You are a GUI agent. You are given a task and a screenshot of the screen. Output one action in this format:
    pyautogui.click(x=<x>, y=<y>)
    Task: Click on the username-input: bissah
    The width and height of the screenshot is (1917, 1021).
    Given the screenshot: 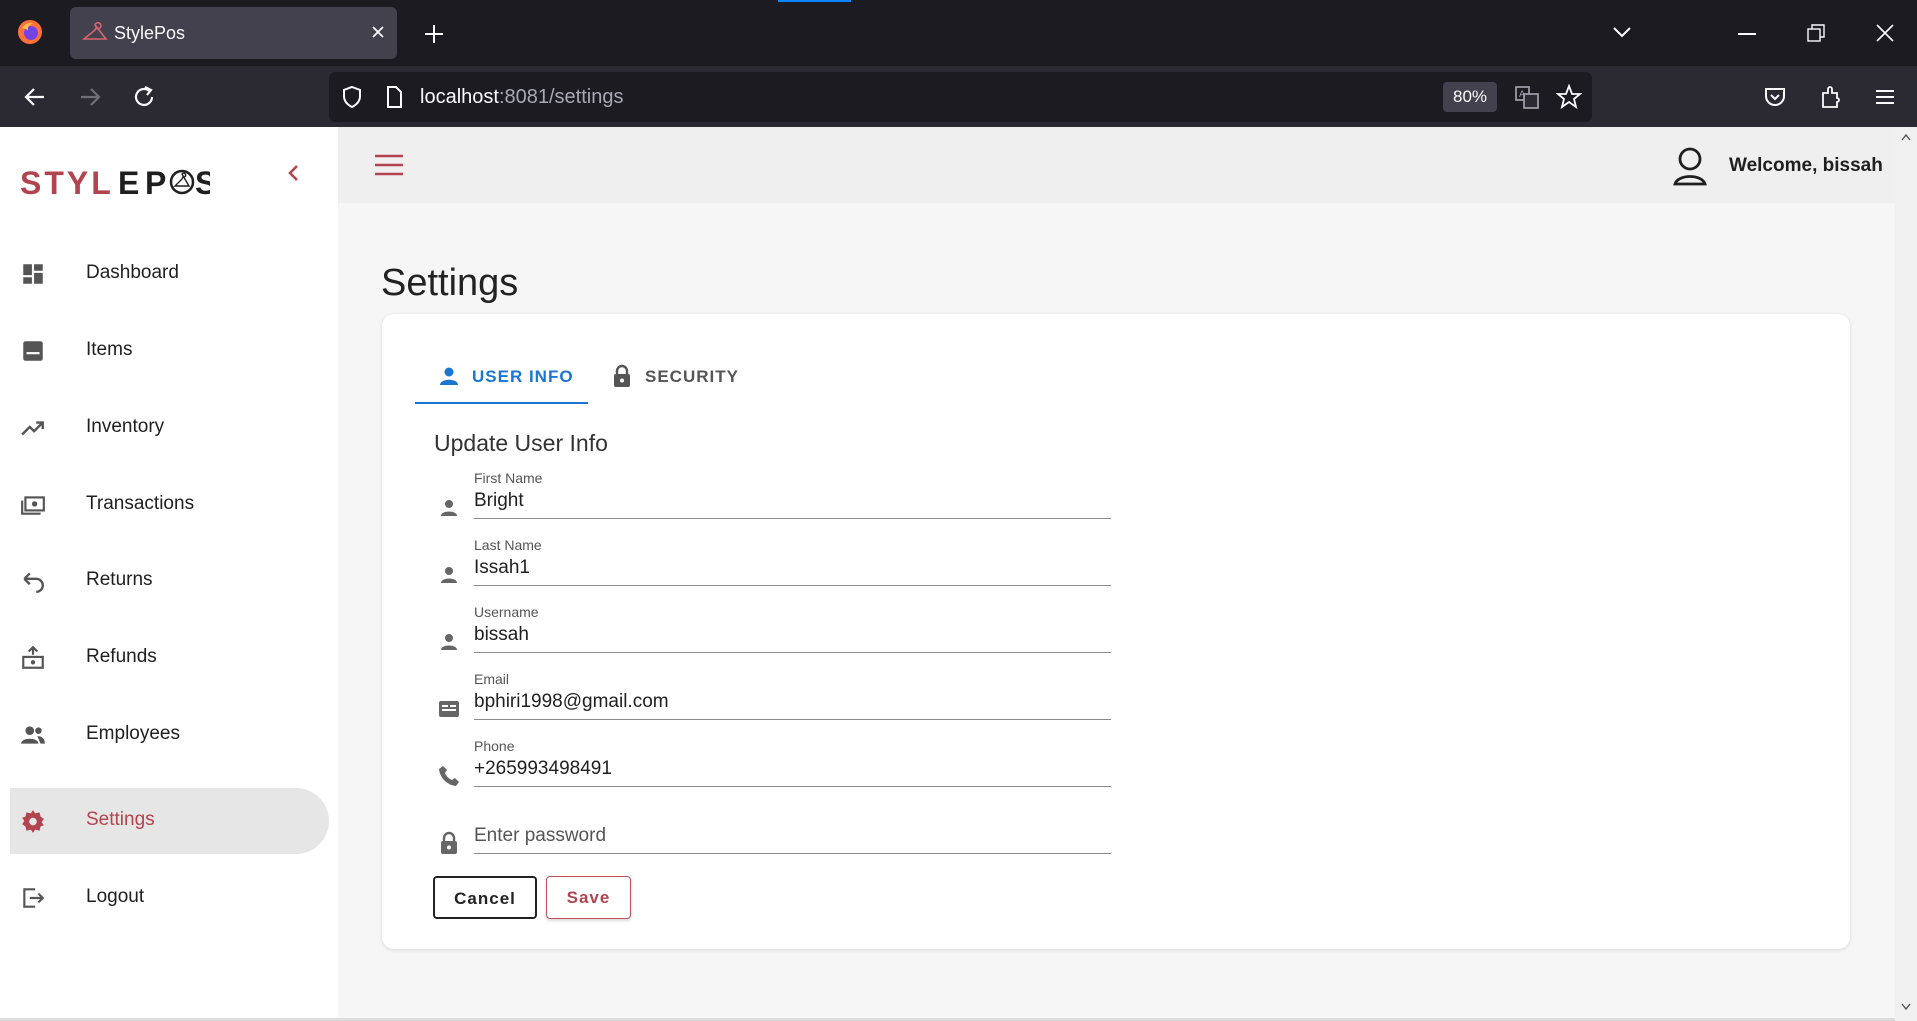 What is the action you would take?
    pyautogui.click(x=501, y=635)
    